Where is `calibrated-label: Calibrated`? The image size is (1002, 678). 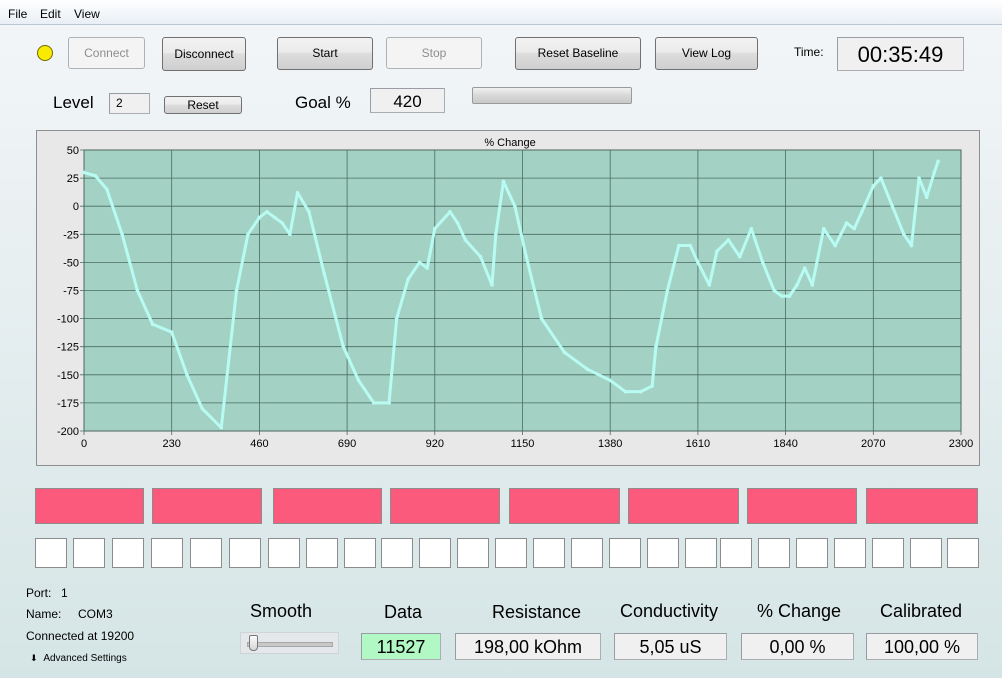 calibrated-label: Calibrated is located at coordinates (921, 611).